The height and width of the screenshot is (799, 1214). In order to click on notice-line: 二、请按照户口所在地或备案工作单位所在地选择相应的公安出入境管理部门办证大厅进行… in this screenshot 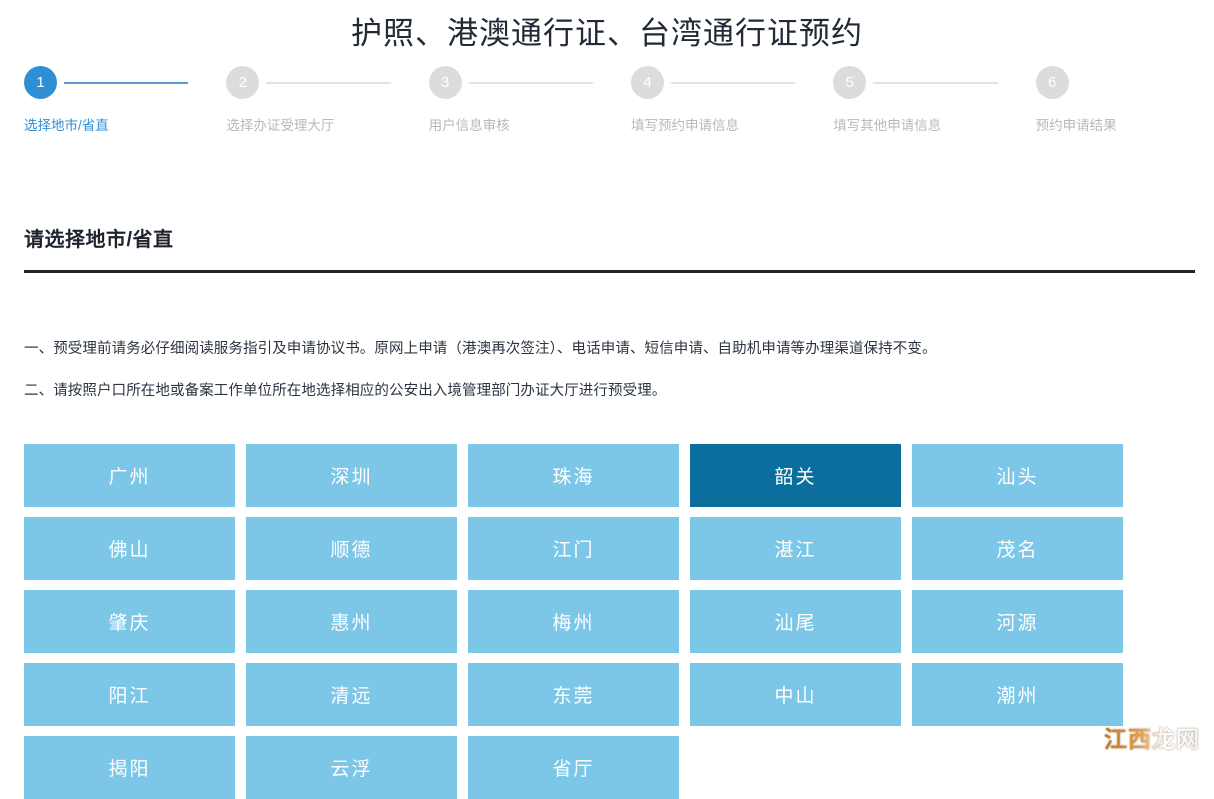, I will do `click(345, 391)`.